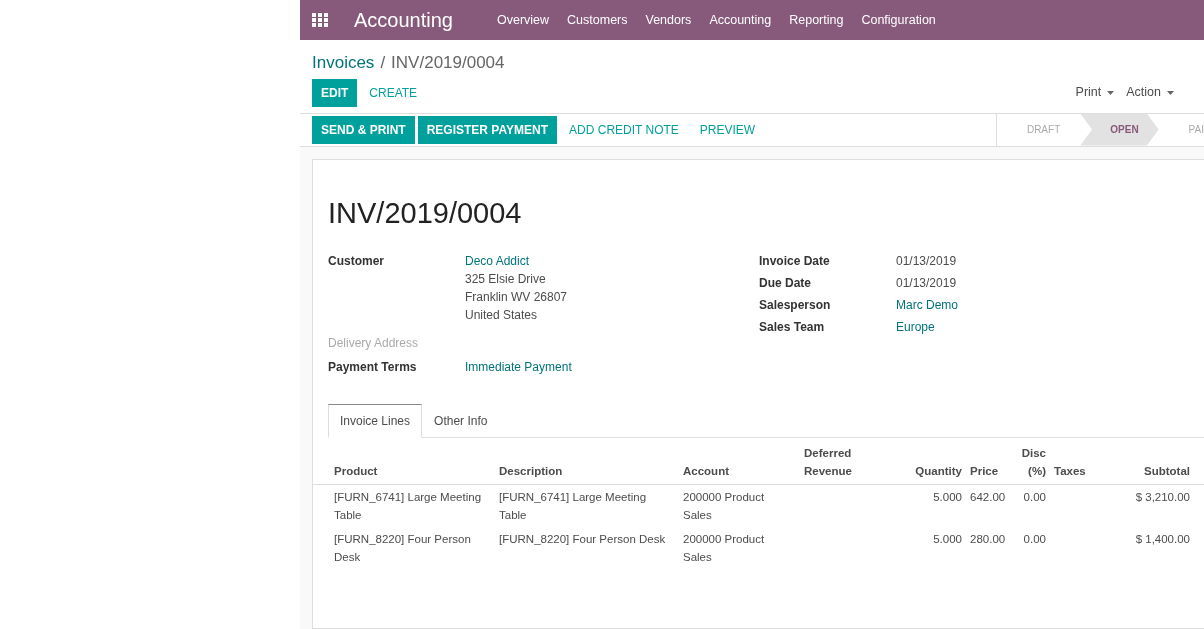 This screenshot has height=629, width=1204. What do you see at coordinates (375, 421) in the screenshot?
I see `tab: Invoice Lines` at bounding box center [375, 421].